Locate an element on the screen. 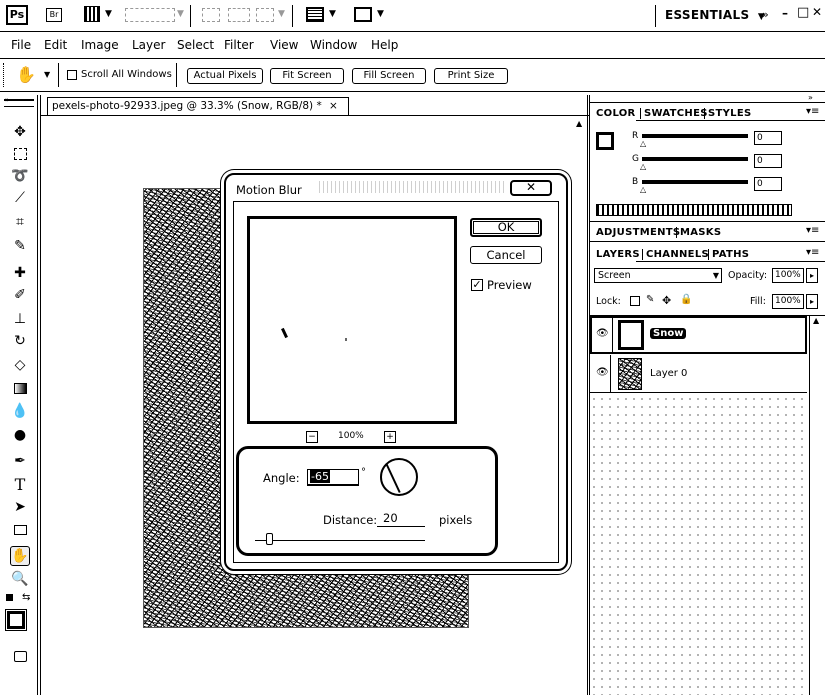 The width and height of the screenshot is (825, 695). lock-position-icon: ✥ is located at coordinates (666, 300).